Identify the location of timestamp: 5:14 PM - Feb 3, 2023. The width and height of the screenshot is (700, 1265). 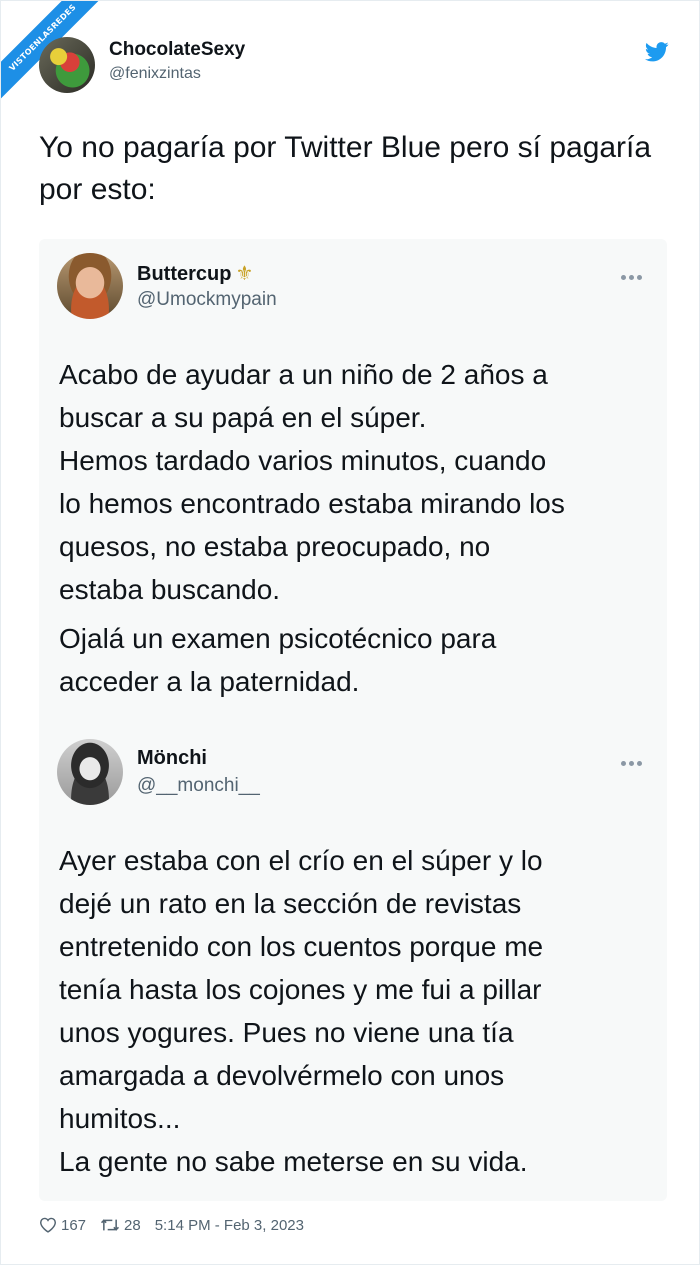
(229, 1225).